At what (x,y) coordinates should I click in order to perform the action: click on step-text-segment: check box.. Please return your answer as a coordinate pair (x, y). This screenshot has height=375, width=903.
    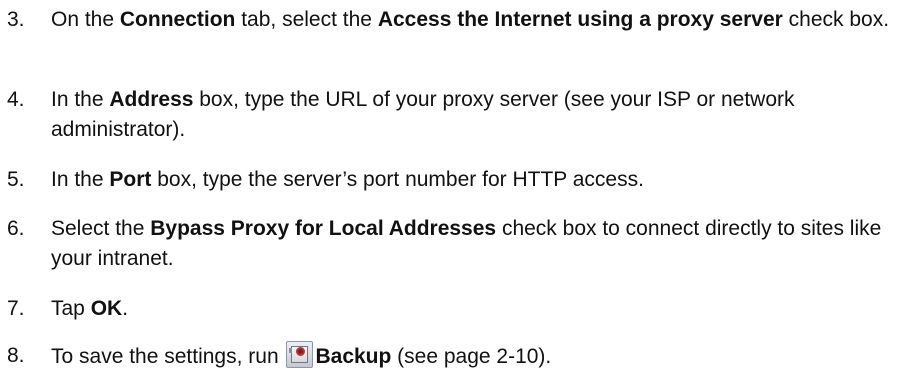
    Looking at the image, I should click on (836, 19).